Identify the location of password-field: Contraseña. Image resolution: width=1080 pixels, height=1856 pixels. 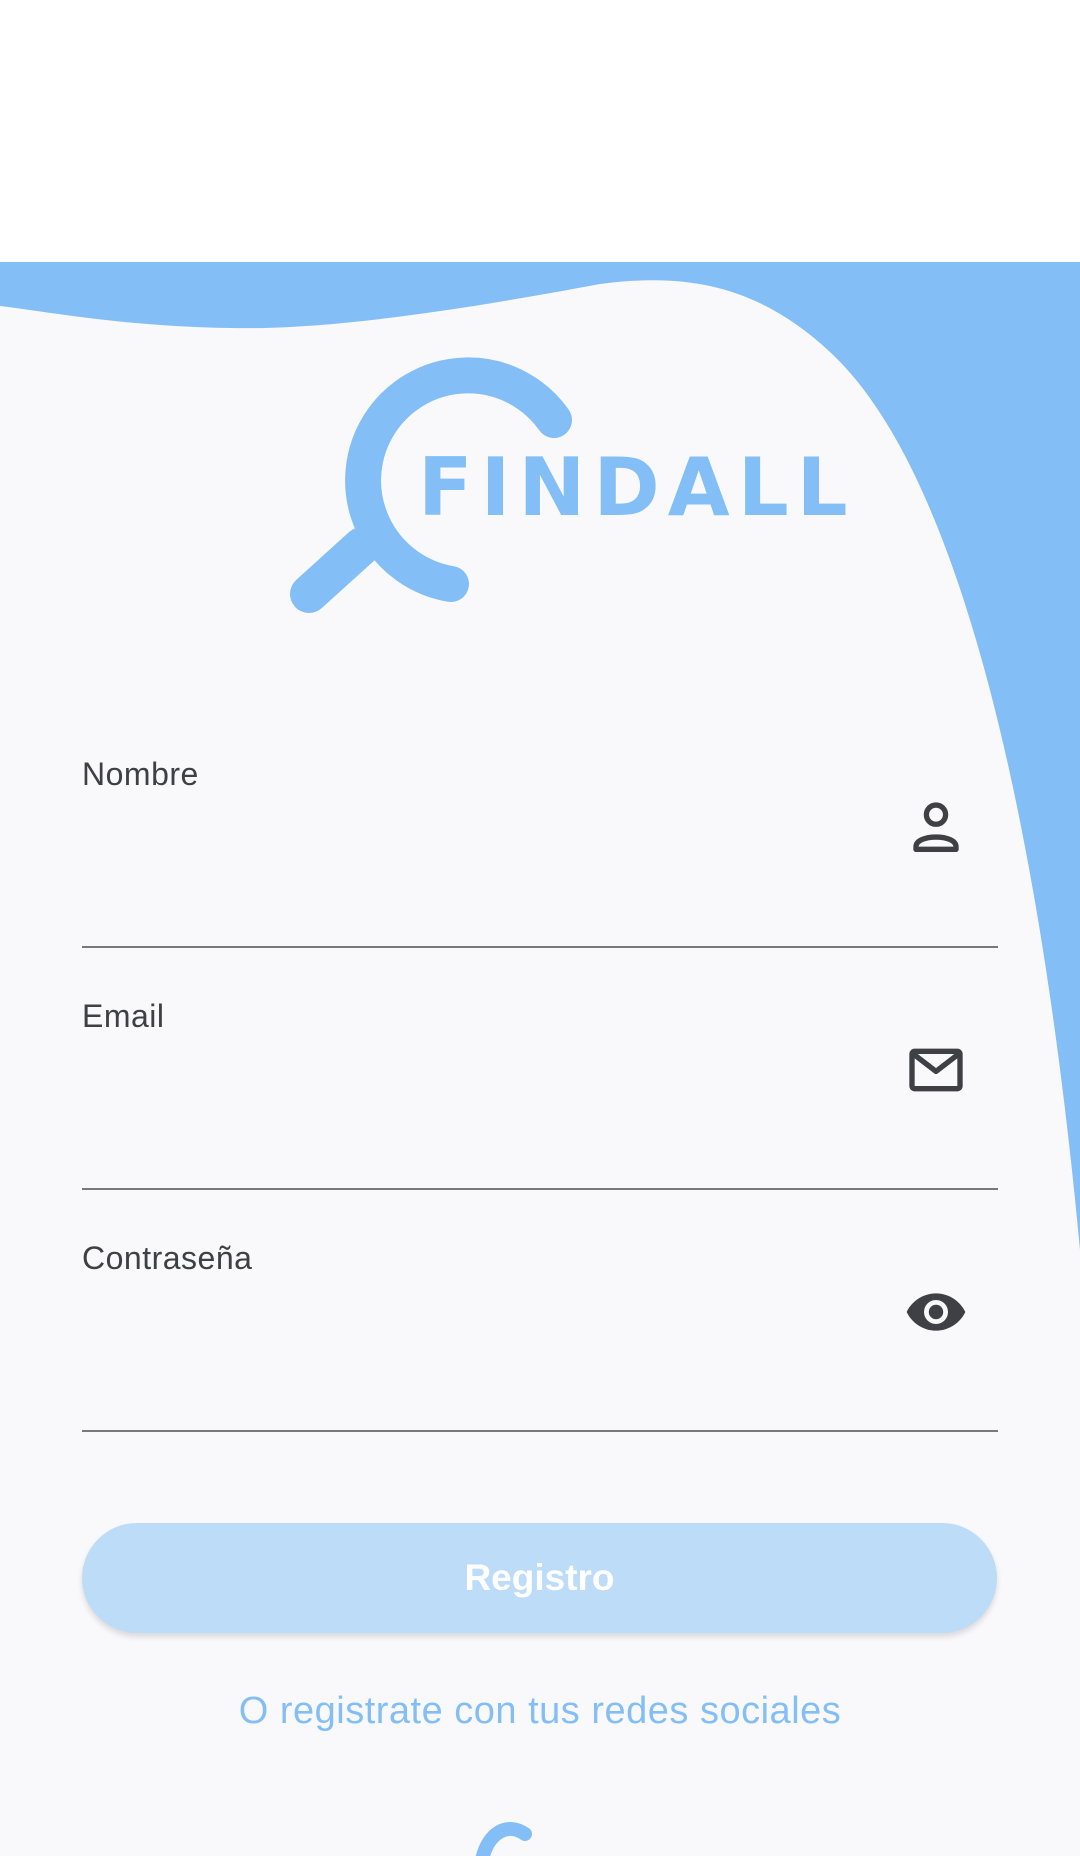
(540, 1336).